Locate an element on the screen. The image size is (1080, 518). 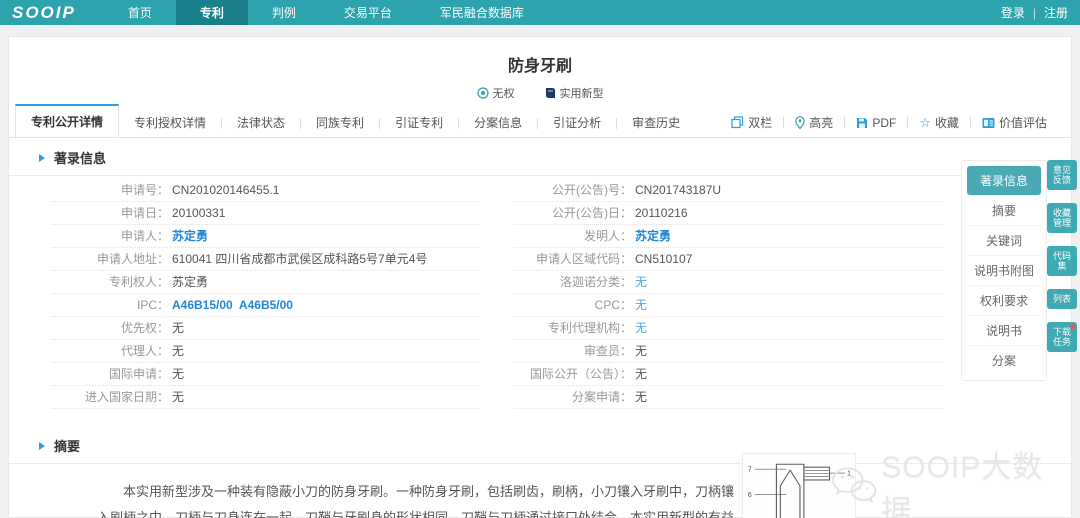
register-link: 注册 is located at coordinates (1056, 12).